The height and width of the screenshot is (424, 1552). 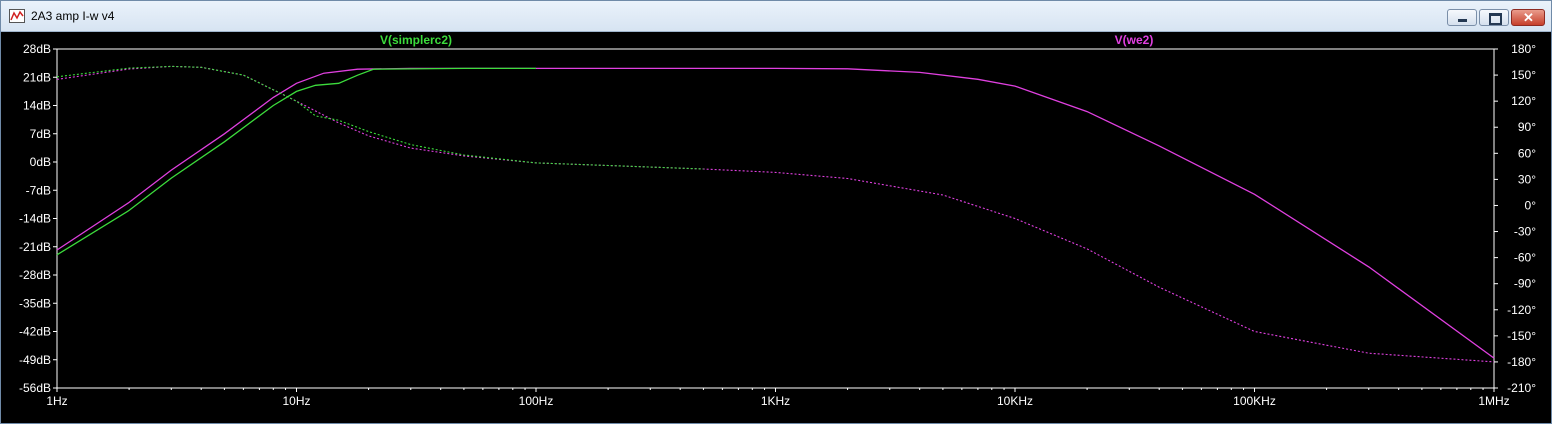 I want to click on x-tick-label: 1KHz, so click(x=775, y=401).